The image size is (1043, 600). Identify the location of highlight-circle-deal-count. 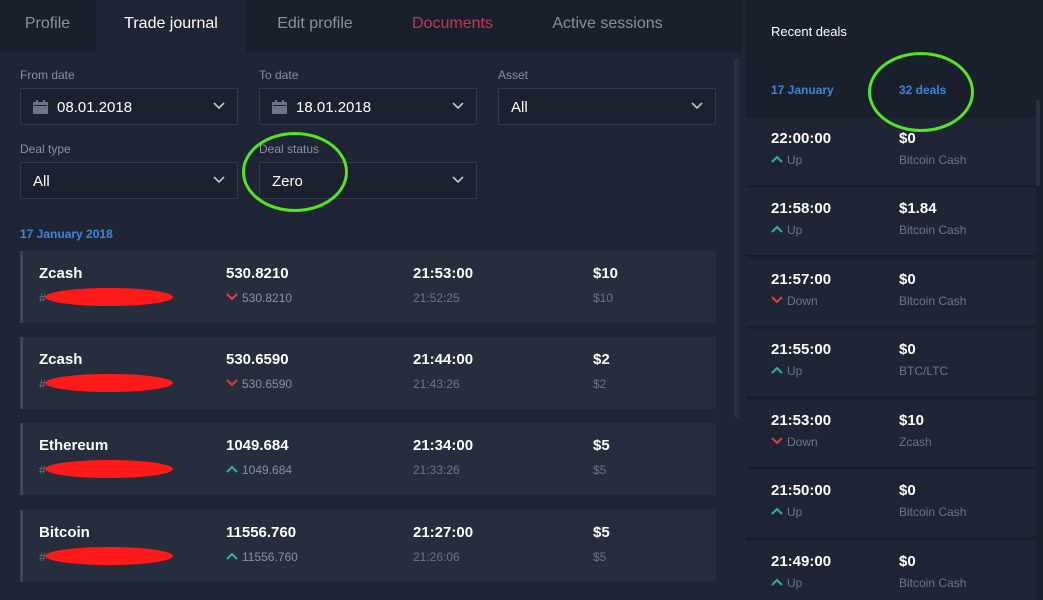
(921, 92).